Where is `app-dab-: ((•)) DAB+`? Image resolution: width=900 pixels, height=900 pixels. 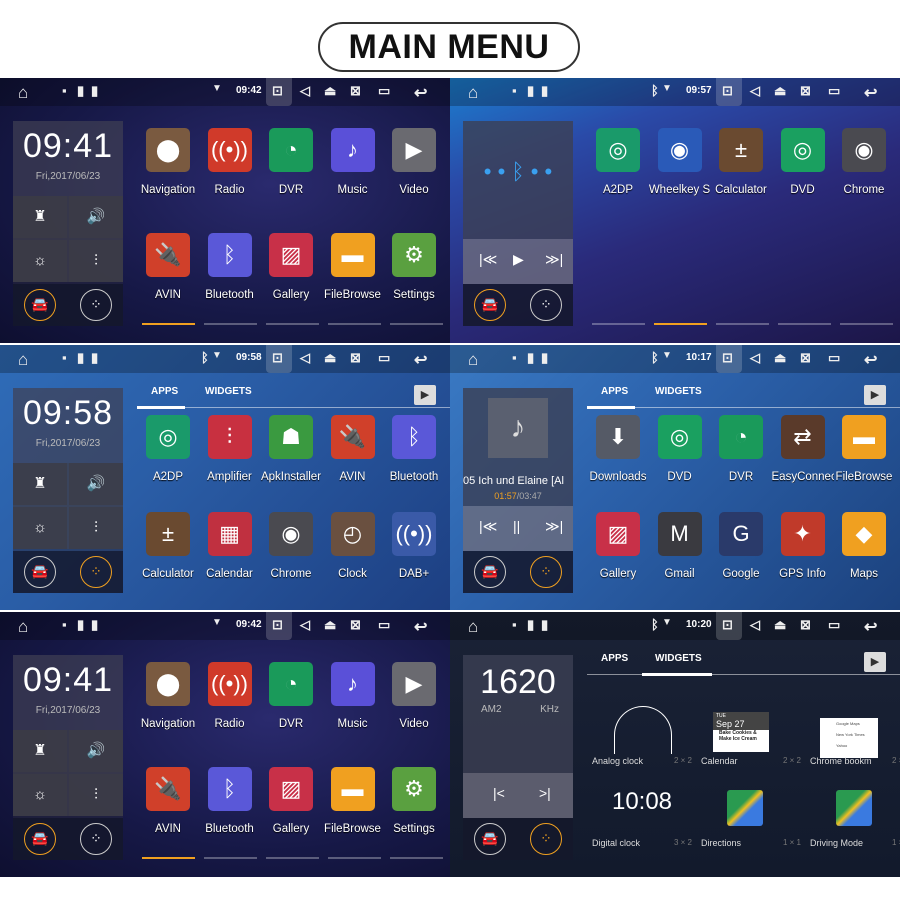 app-dab-: ((•)) DAB+ is located at coordinates (414, 546).